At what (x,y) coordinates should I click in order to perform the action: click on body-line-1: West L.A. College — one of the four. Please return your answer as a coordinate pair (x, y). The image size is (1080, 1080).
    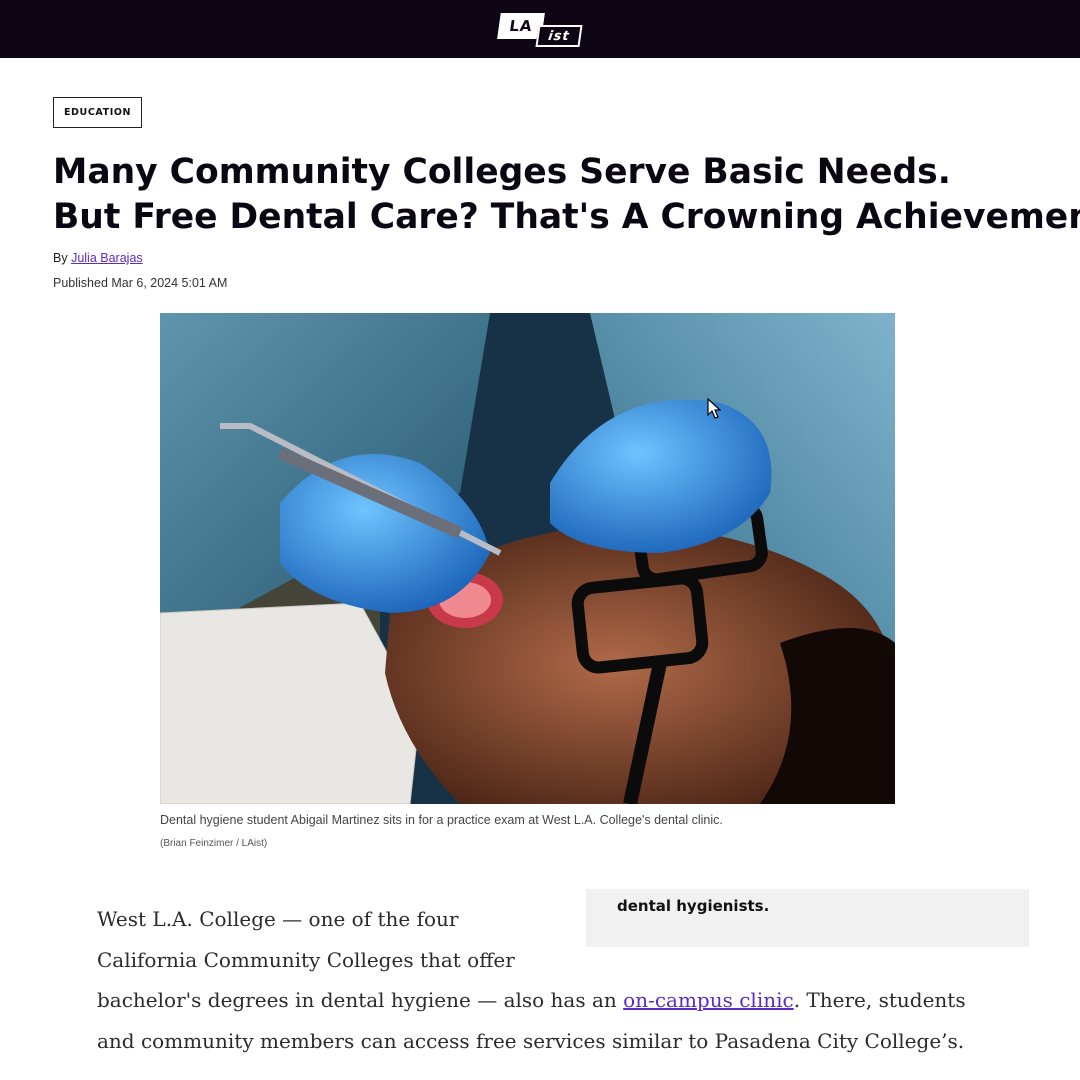
    Looking at the image, I should click on (278, 919).